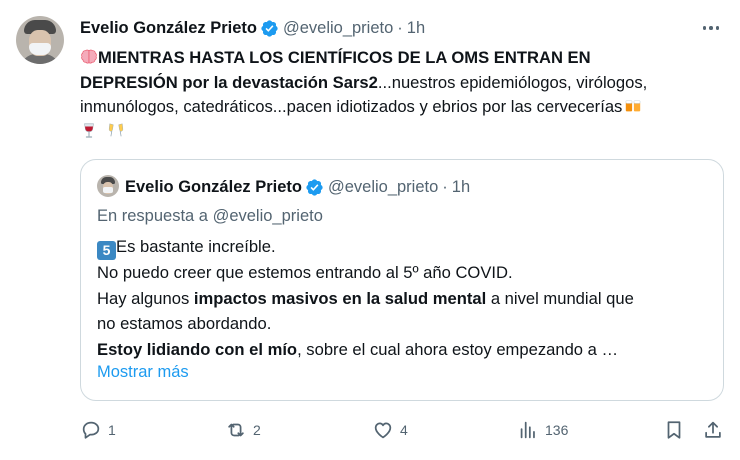  Describe the element at coordinates (236, 430) in the screenshot. I see `repost-icon` at that location.